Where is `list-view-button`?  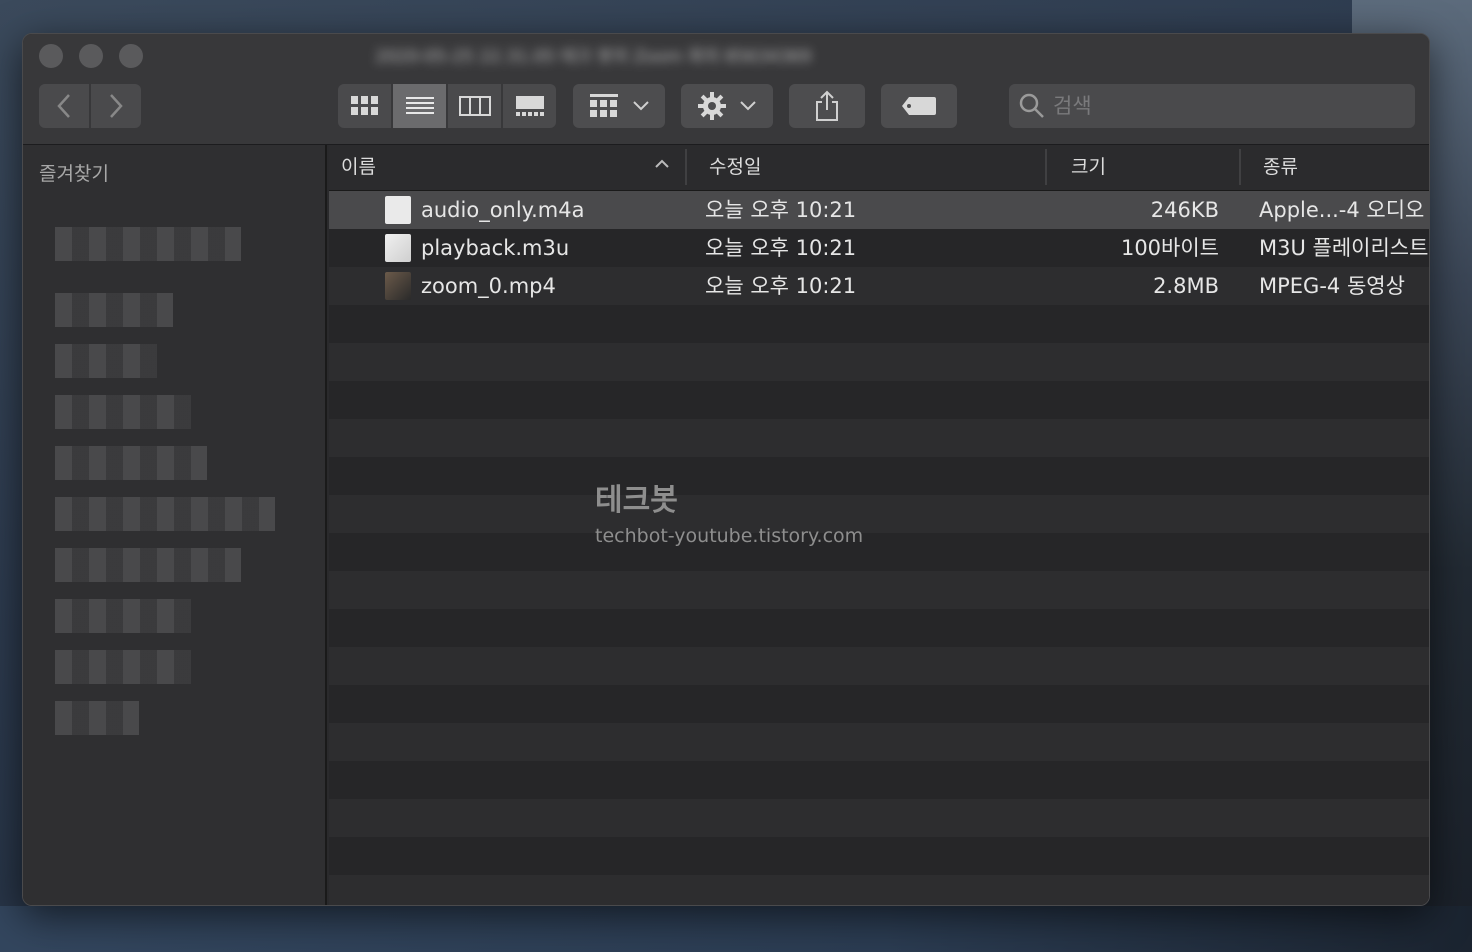 list-view-button is located at coordinates (419, 106).